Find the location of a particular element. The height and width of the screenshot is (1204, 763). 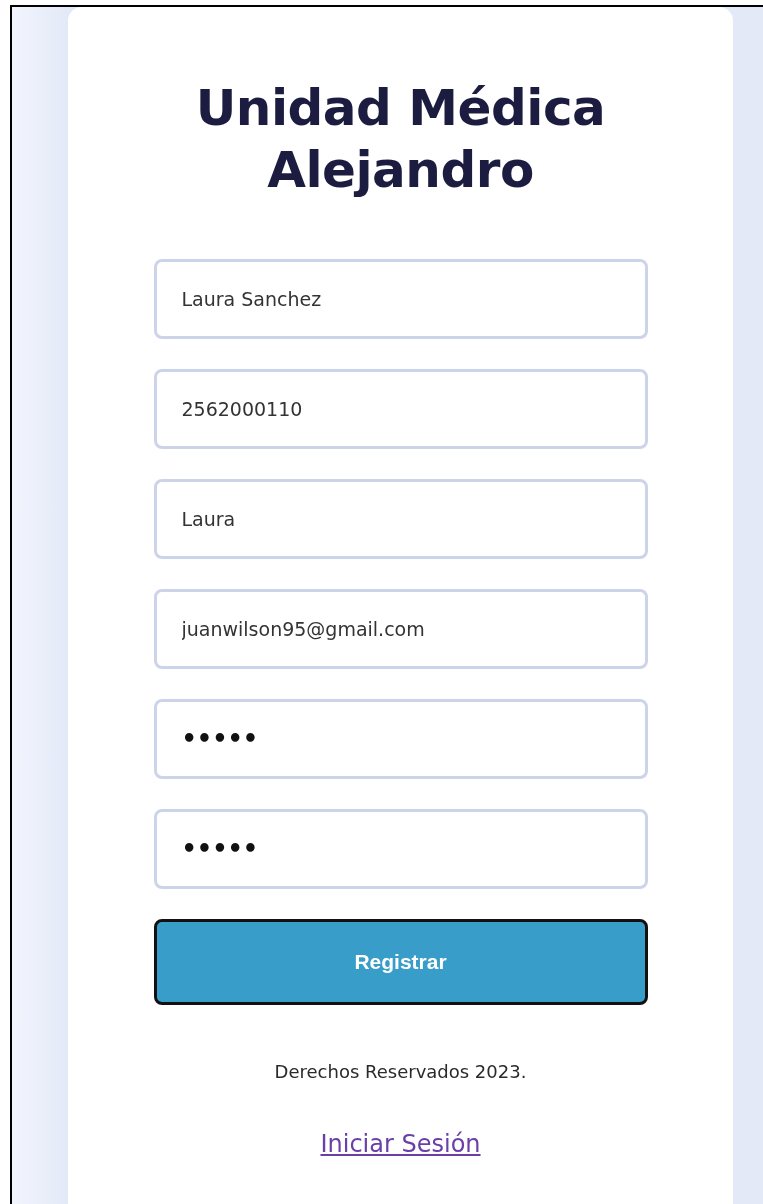

input-field: juanwilson95@gmail.com is located at coordinates (400, 629).